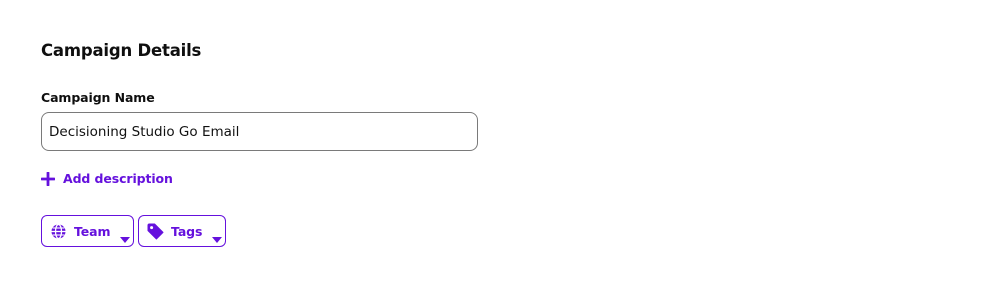  What do you see at coordinates (259, 131) in the screenshot?
I see `campaign-name-input` at bounding box center [259, 131].